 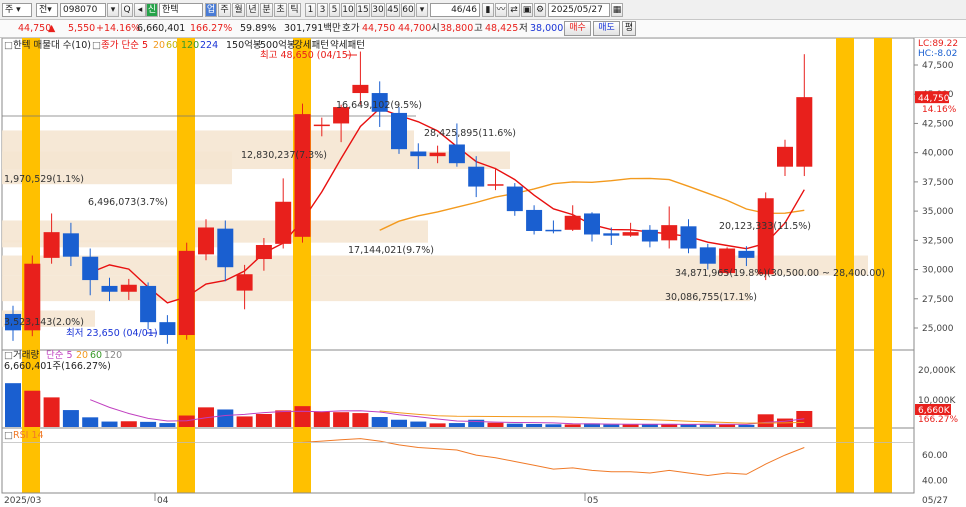 I want to click on low-label: 저, so click(x=523, y=28).